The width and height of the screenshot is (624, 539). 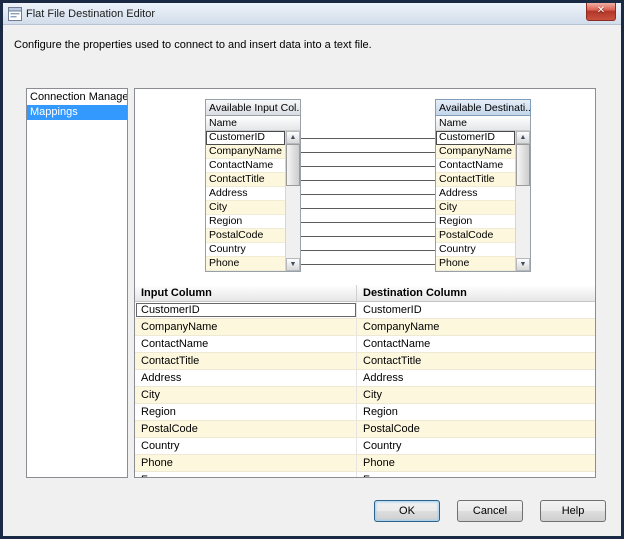 I want to click on grid-row: ContactTitle ContactTitle, so click(x=365, y=361).